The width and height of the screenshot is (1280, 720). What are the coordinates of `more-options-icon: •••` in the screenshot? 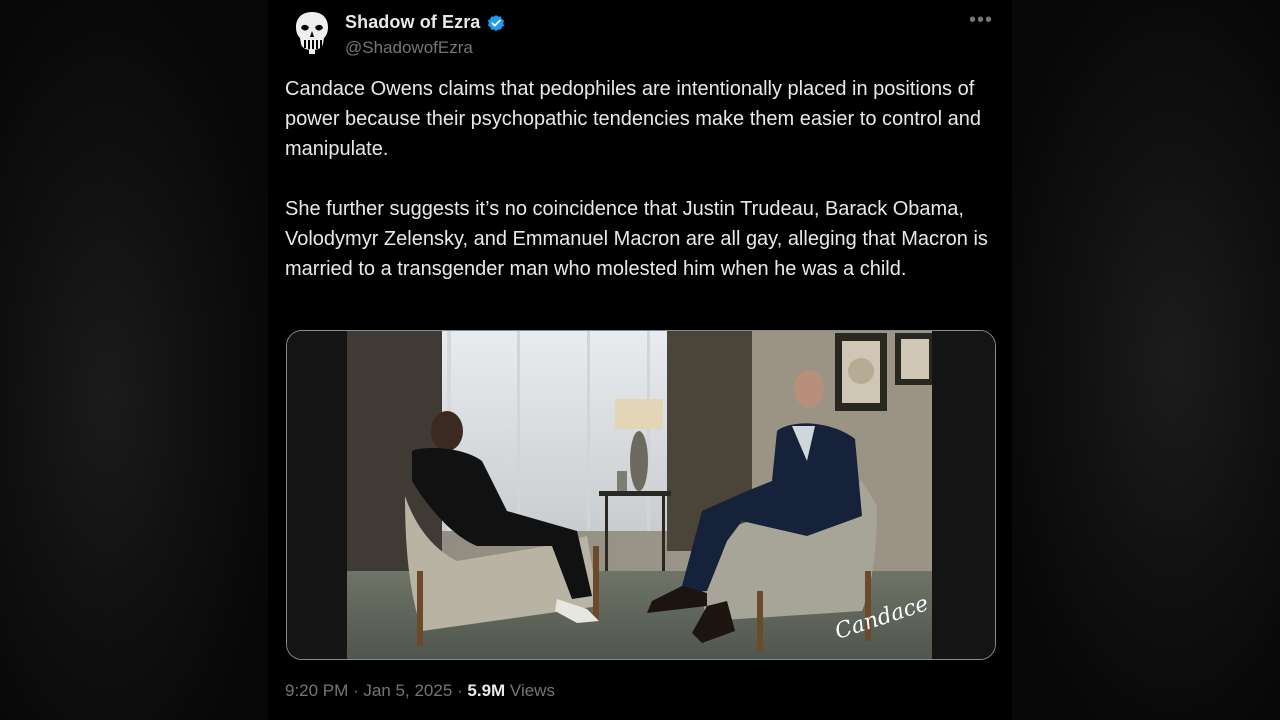 It's located at (981, 20).